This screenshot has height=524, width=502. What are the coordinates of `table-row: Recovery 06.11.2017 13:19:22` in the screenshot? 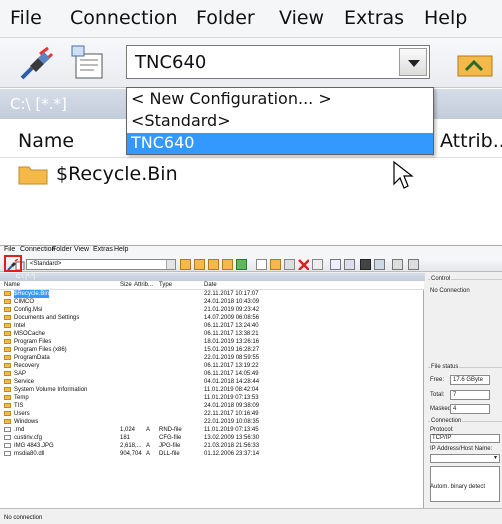 It's located at (212, 366).